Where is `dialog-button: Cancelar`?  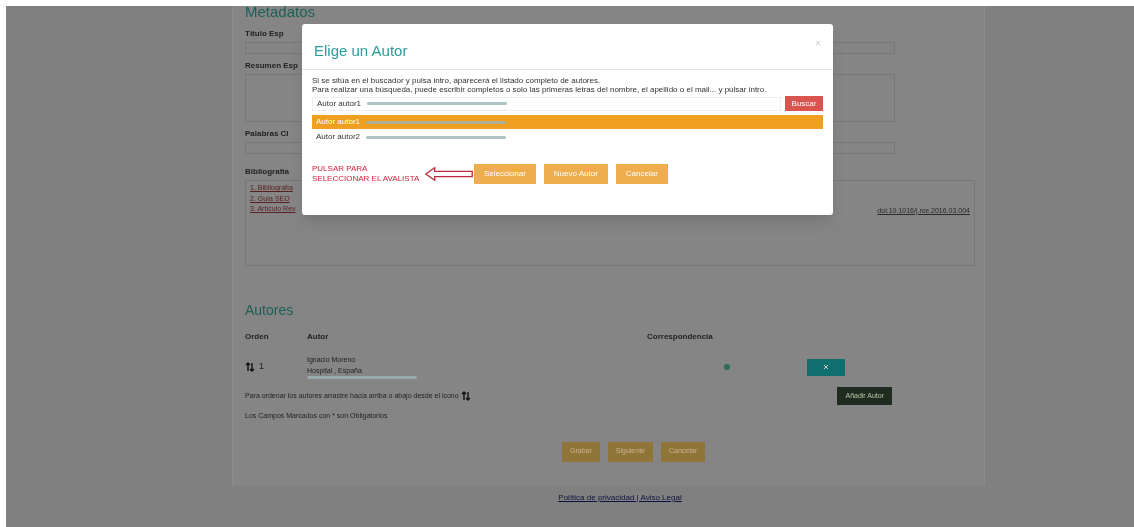
dialog-button: Cancelar is located at coordinates (641, 174).